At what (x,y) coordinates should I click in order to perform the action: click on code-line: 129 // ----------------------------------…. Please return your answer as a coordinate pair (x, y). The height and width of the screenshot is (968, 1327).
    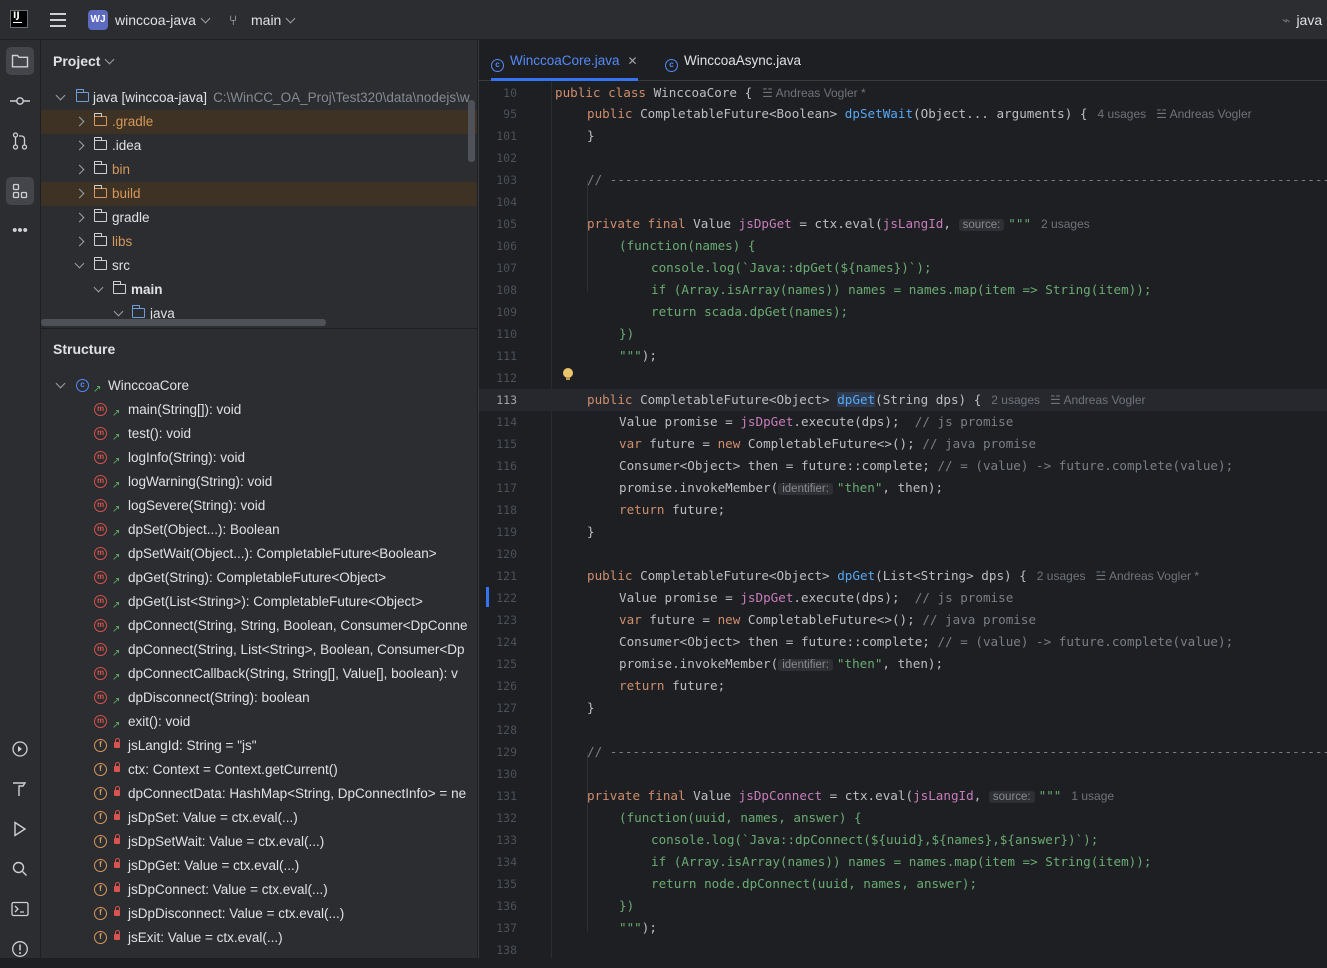
    Looking at the image, I should click on (903, 752).